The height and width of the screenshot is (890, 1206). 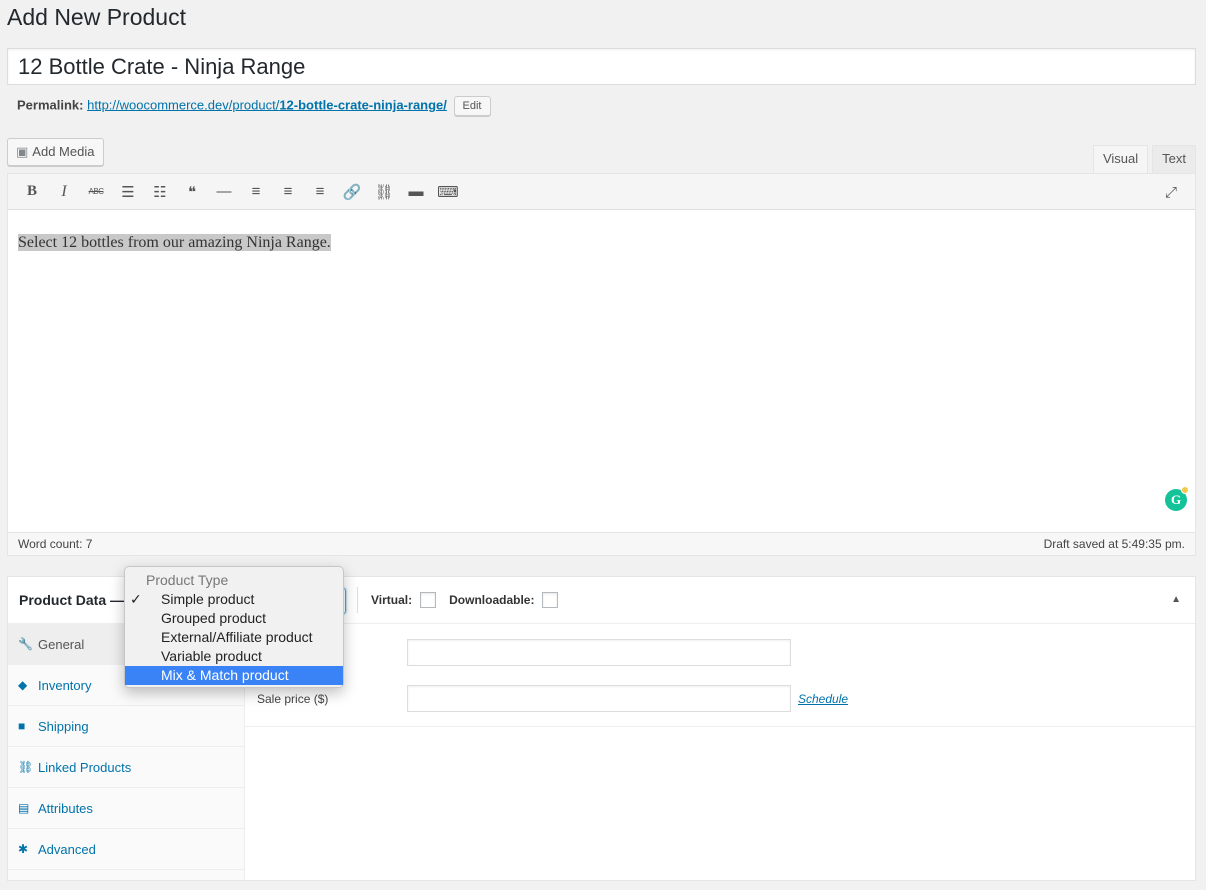 What do you see at coordinates (599, 652) in the screenshot?
I see `regular-price-input` at bounding box center [599, 652].